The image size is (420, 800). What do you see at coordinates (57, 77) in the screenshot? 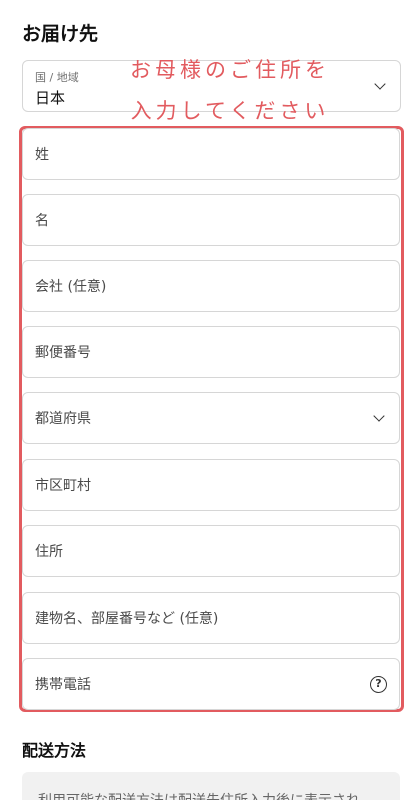
I see `country-label: 国 / 地域` at bounding box center [57, 77].